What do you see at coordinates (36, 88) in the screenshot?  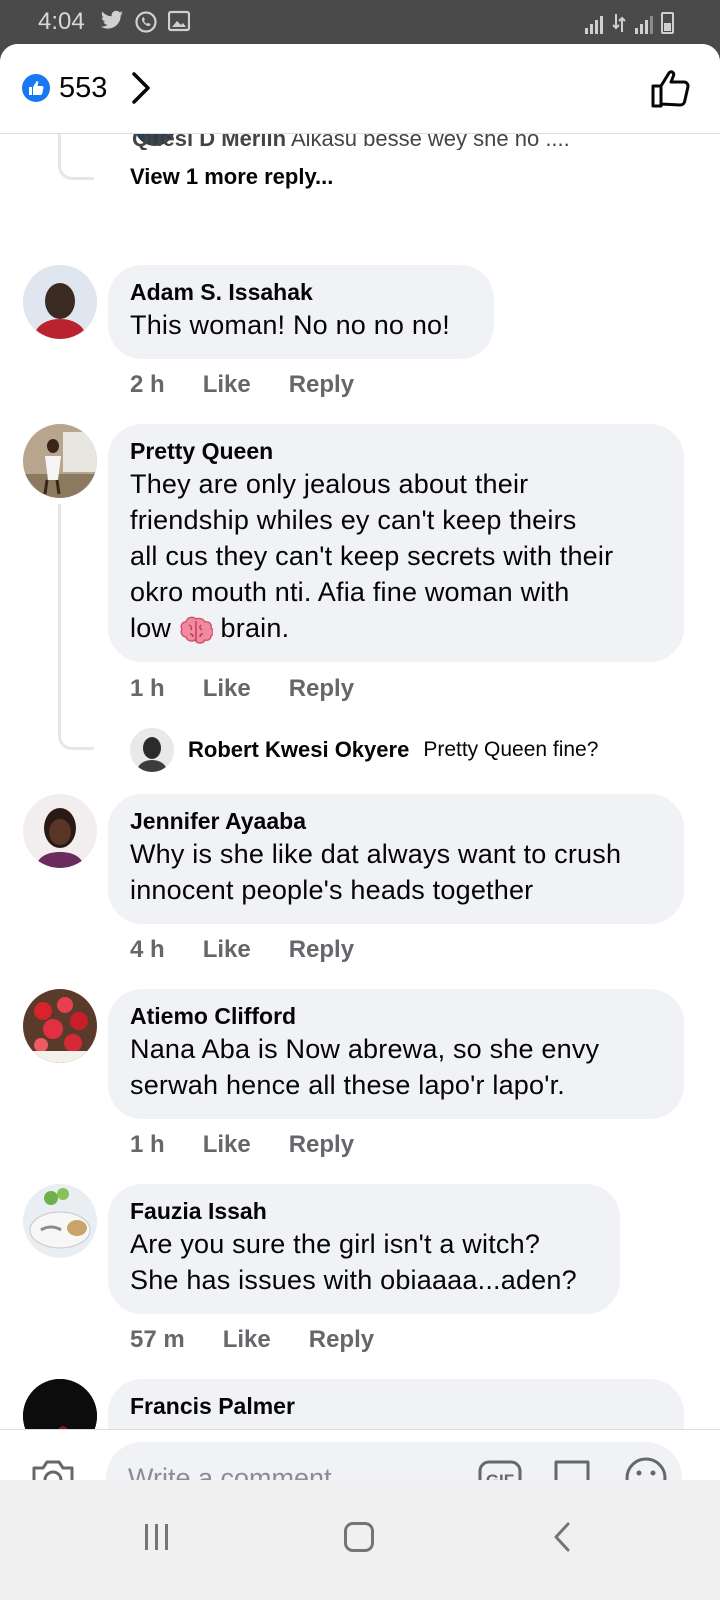 I see `like-reaction-icon` at bounding box center [36, 88].